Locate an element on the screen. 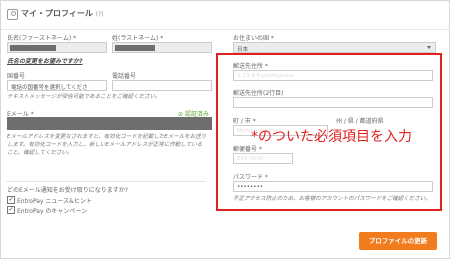 This screenshot has height=259, width=450. notify-question: どのEメール通知をお受け取りになりますか? is located at coordinates (67, 190).